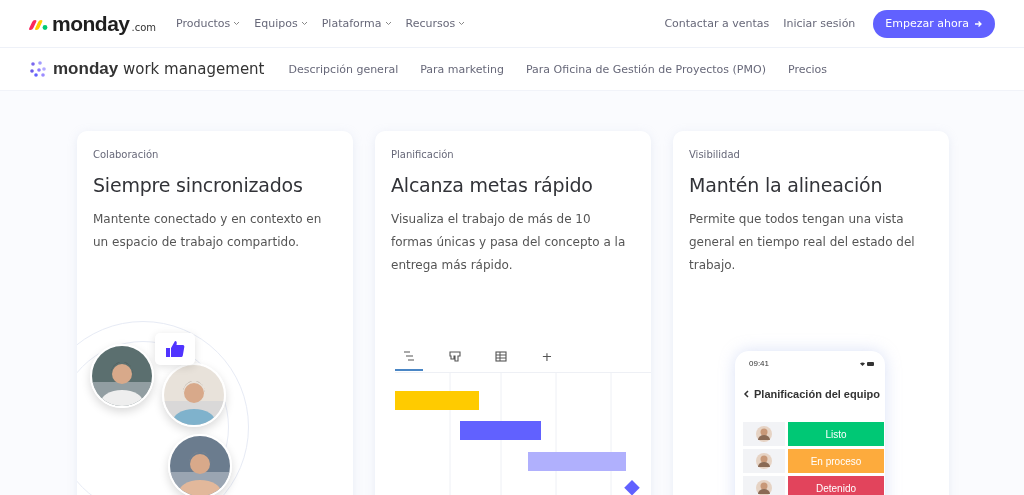  I want to click on subnav-link: Para marketing, so click(462, 69).